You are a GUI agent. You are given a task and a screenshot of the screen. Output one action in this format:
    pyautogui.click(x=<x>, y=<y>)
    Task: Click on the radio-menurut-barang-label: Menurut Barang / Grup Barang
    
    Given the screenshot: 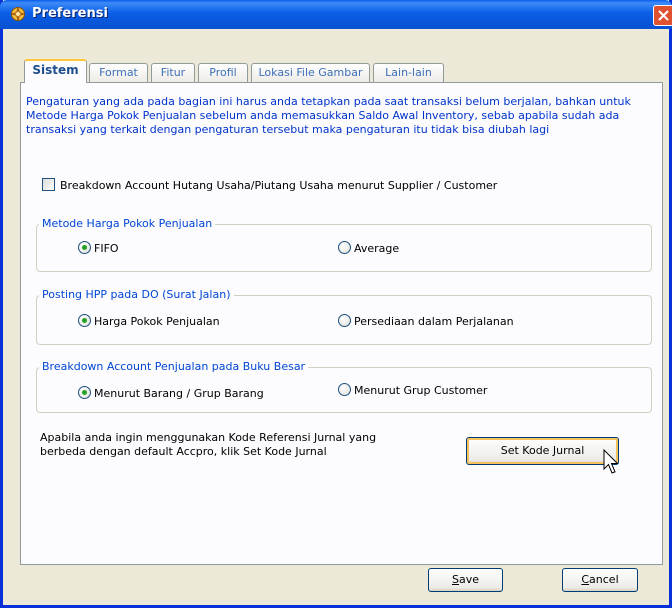 What is the action you would take?
    pyautogui.click(x=179, y=393)
    